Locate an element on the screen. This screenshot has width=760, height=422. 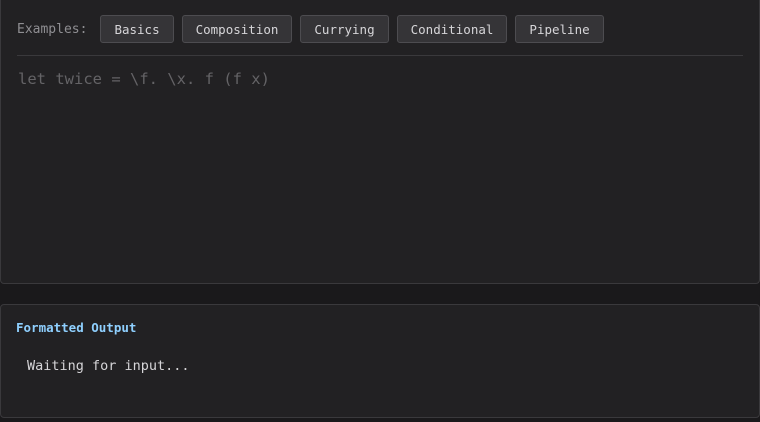
example-button-basics: Basics is located at coordinates (137, 29).